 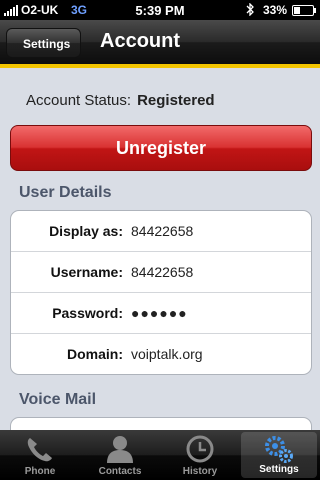 What do you see at coordinates (44, 43) in the screenshot?
I see `back-button: Settings` at bounding box center [44, 43].